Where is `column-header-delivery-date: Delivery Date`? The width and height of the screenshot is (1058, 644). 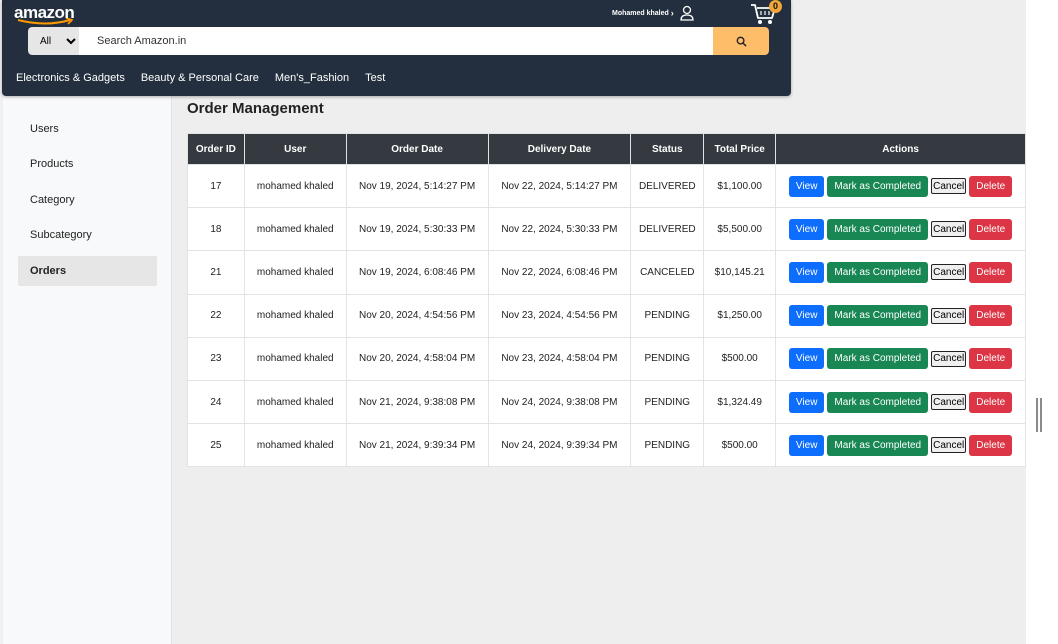
column-header-delivery-date: Delivery Date is located at coordinates (559, 149).